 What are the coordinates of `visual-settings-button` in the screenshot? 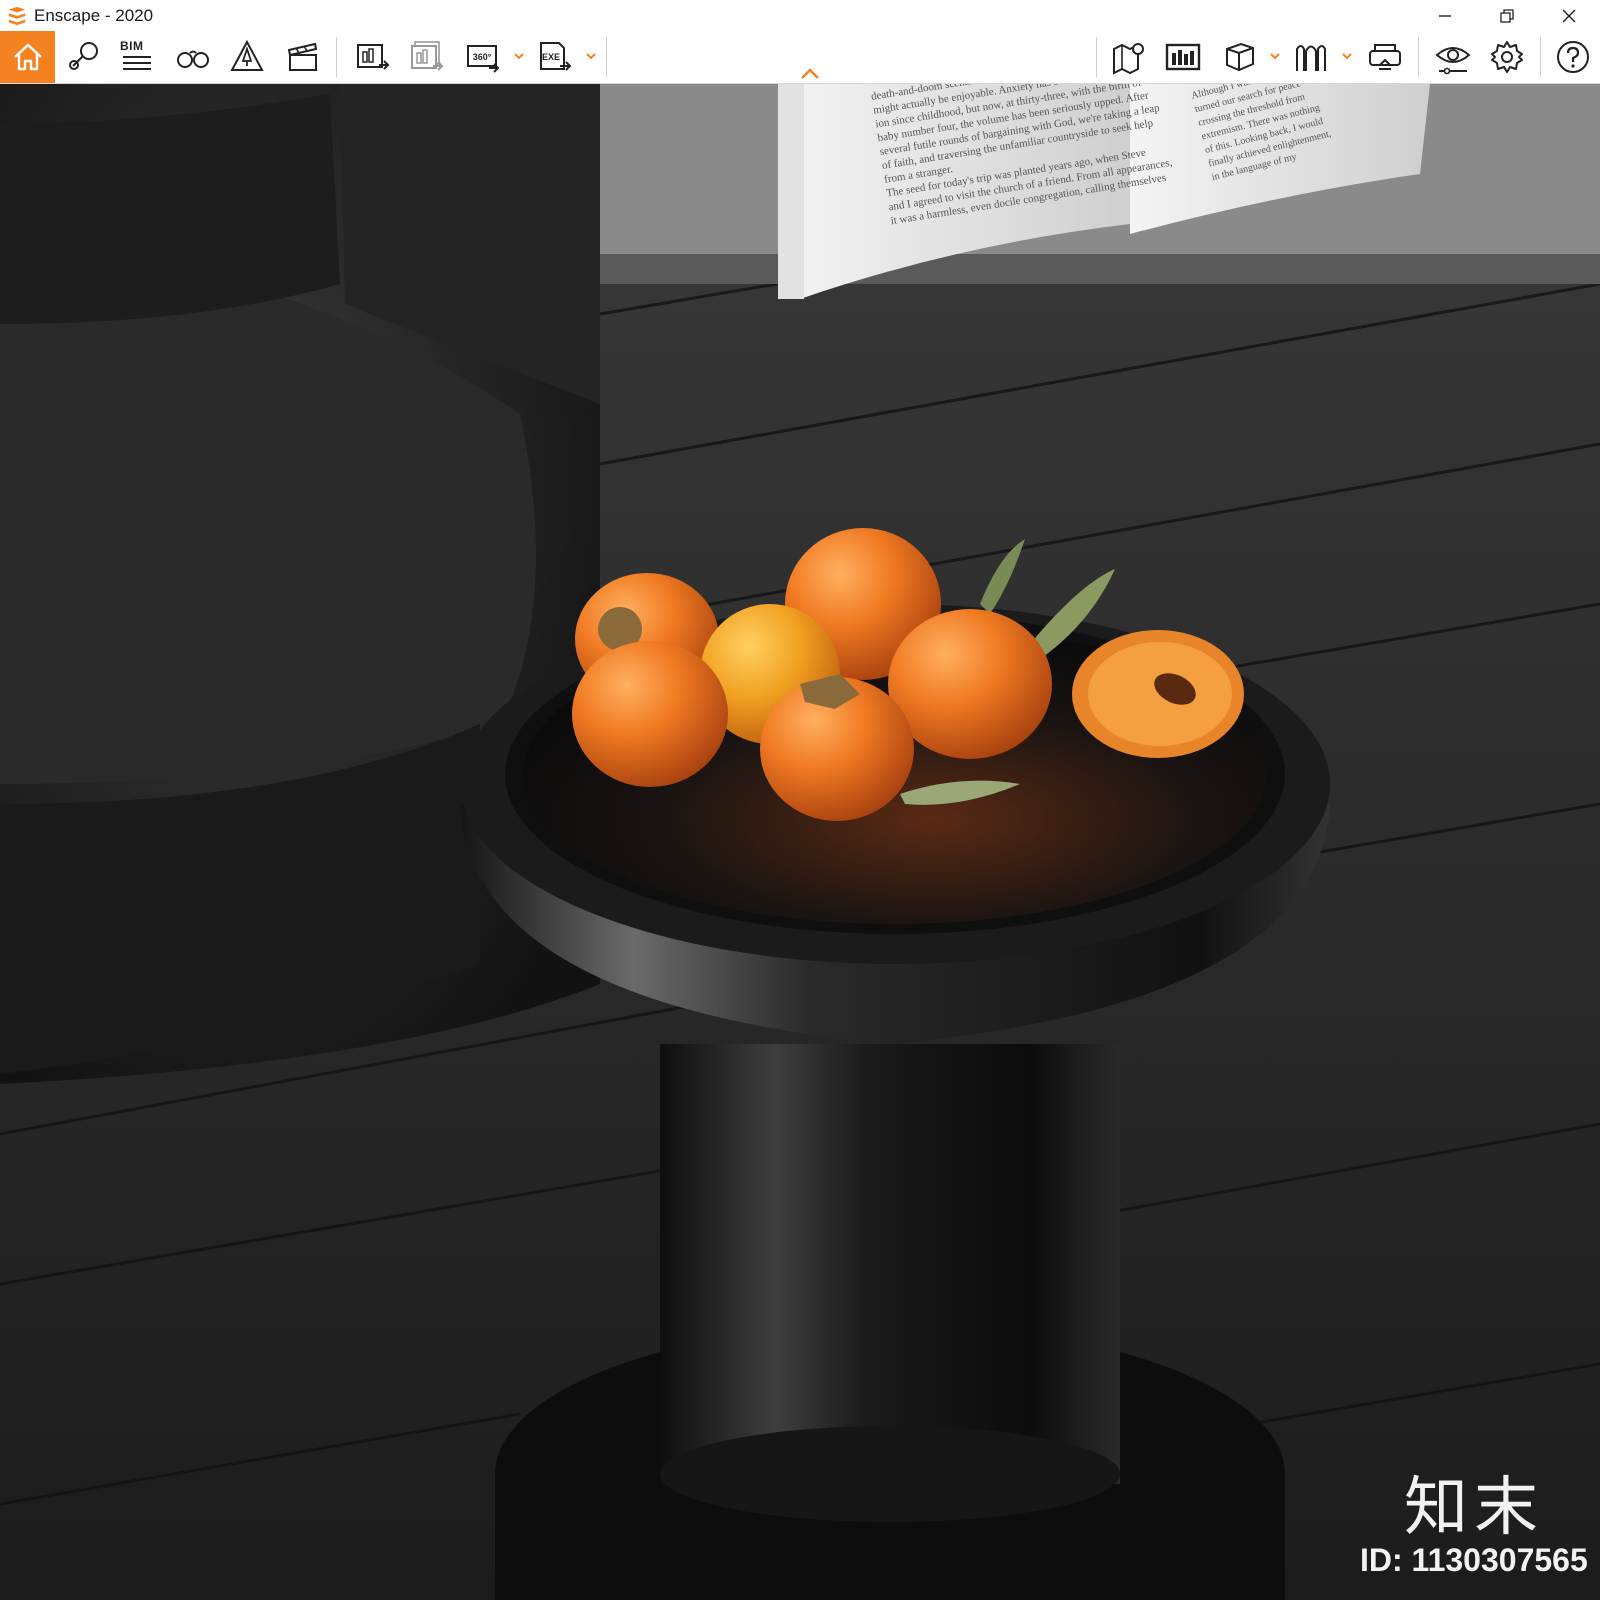 It's located at (1453, 57).